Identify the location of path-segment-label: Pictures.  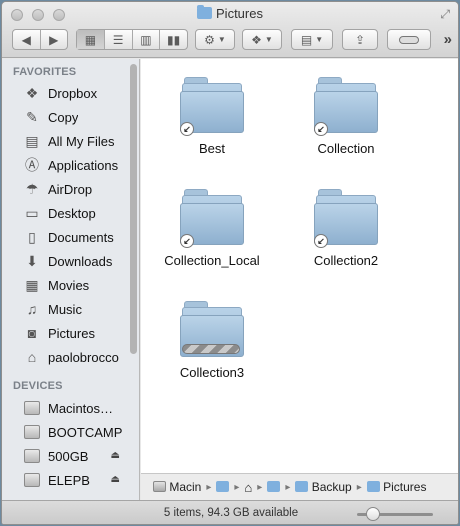
(405, 487).